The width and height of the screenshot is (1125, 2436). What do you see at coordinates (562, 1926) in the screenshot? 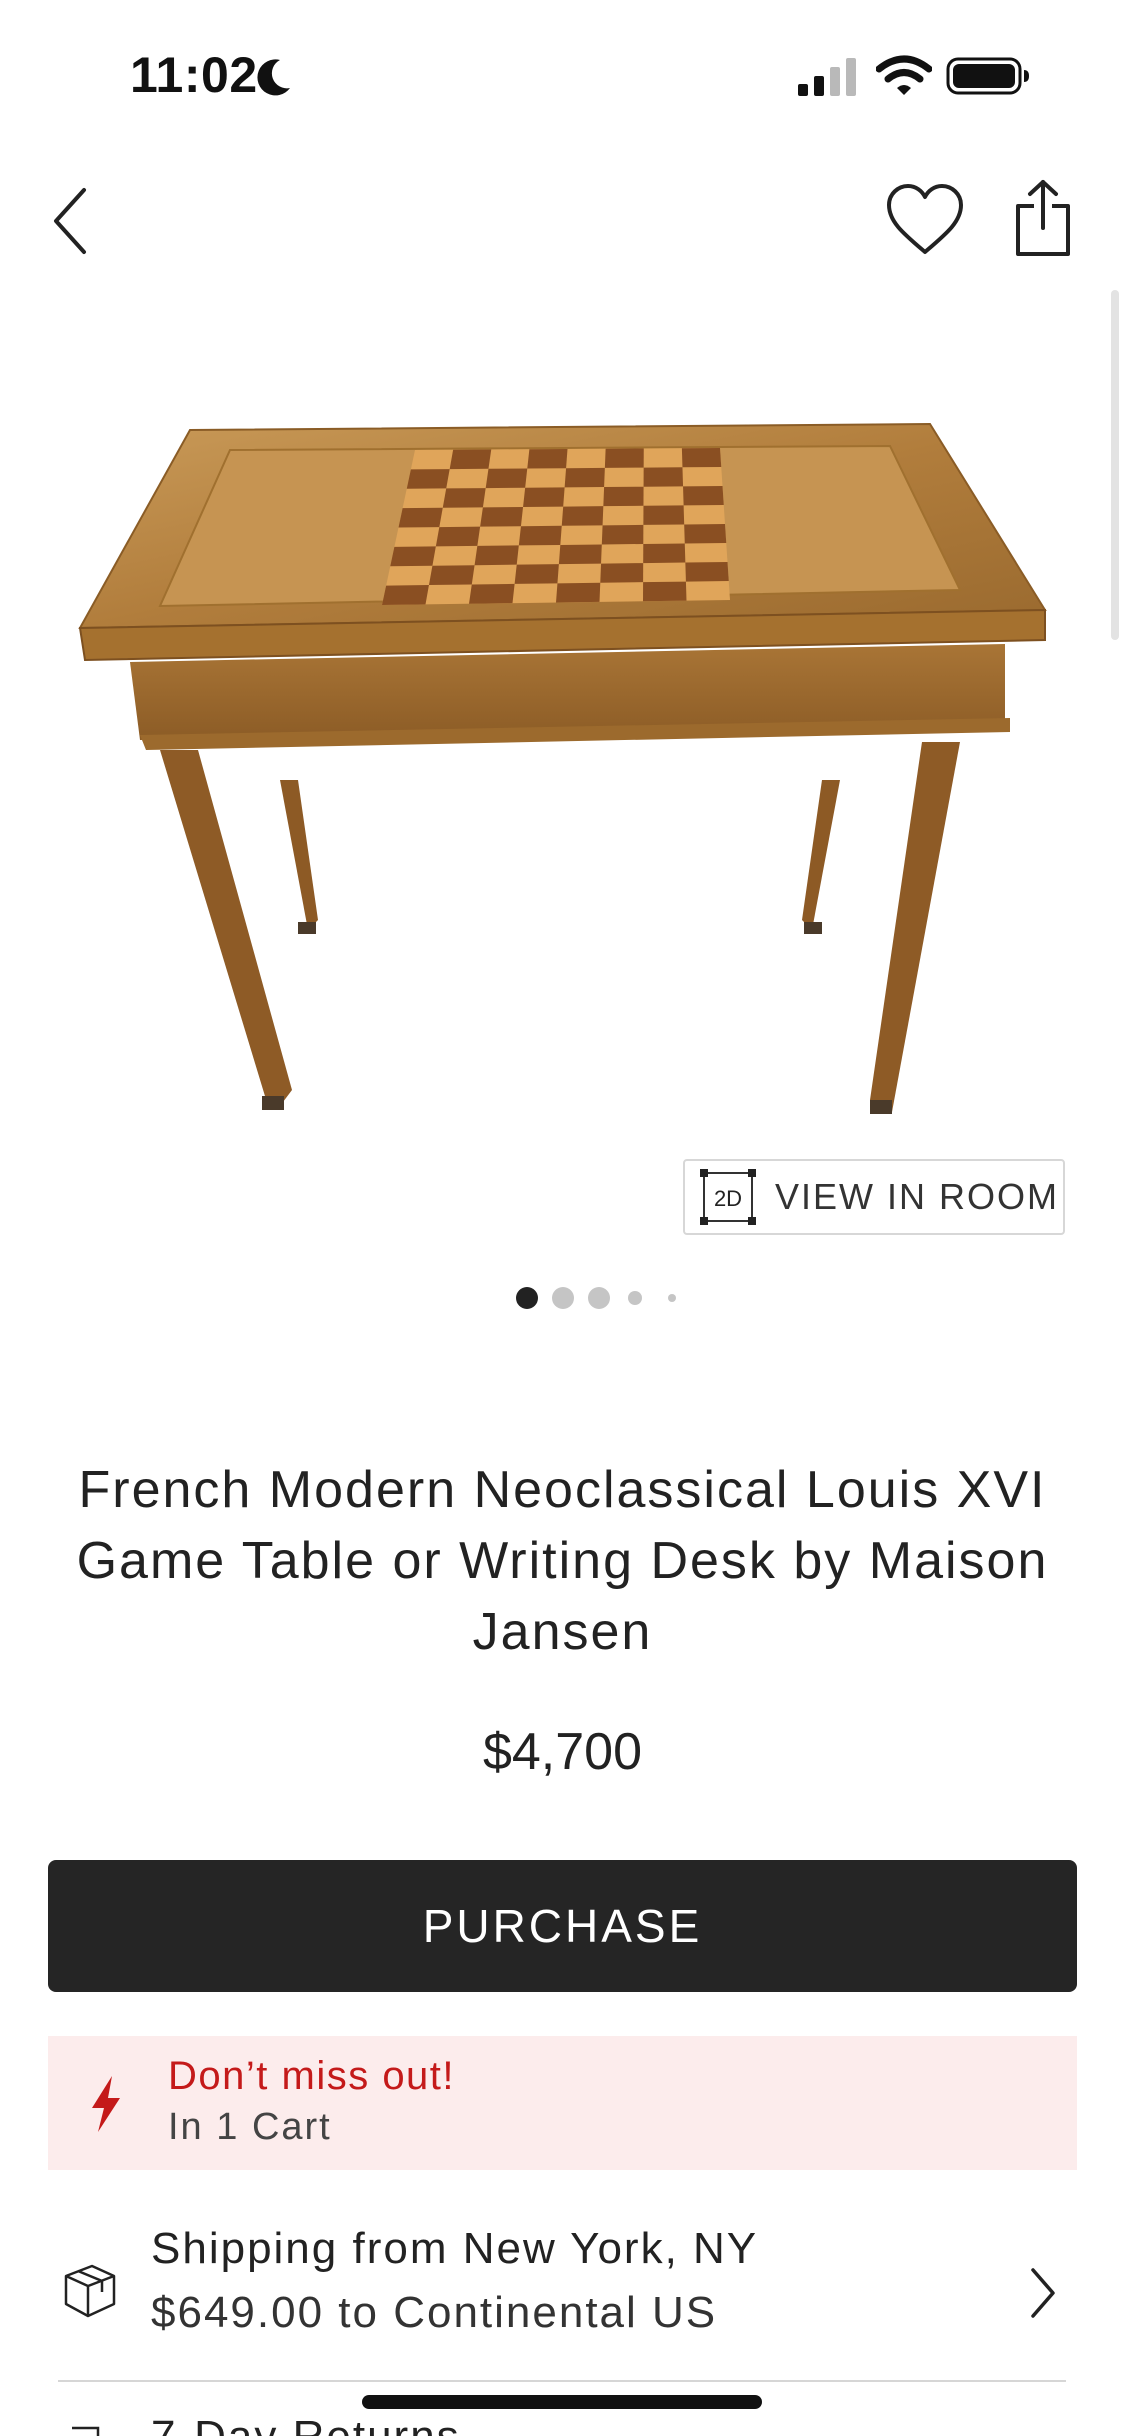
I see `purchase-button: PURCHASE` at bounding box center [562, 1926].